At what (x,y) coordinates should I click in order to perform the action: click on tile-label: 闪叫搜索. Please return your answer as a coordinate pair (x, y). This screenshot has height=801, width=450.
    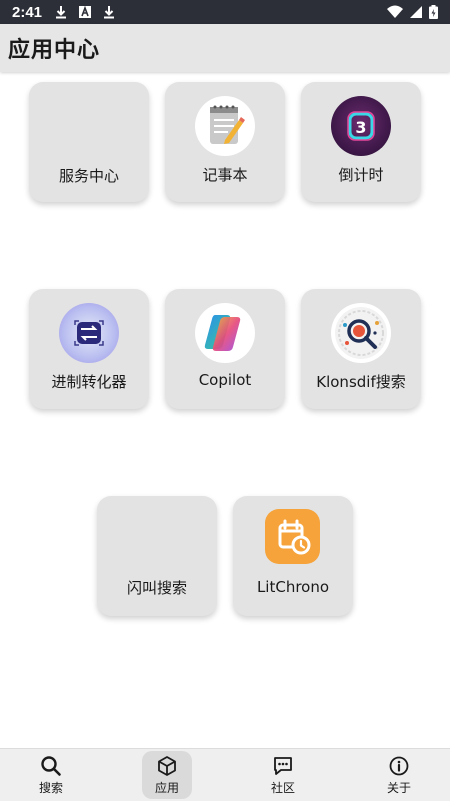
    Looking at the image, I should click on (156, 588).